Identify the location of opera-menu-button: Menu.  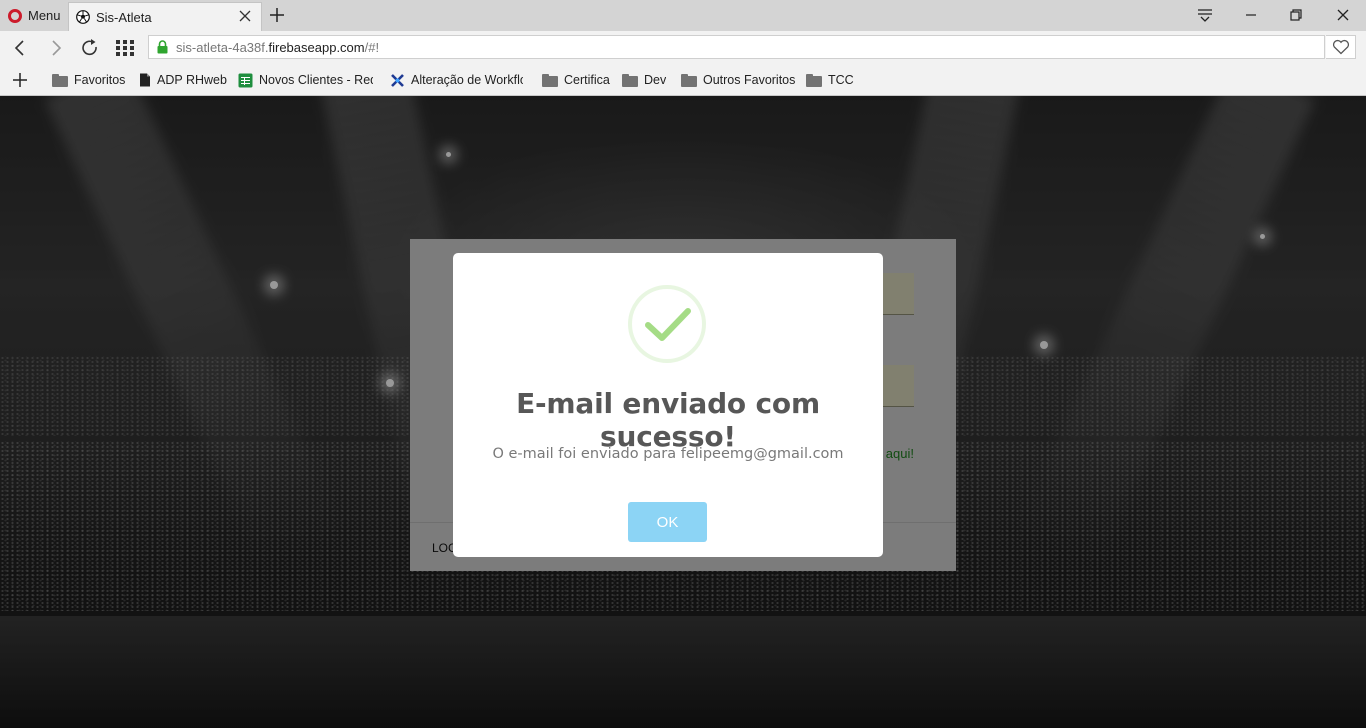
(34, 15).